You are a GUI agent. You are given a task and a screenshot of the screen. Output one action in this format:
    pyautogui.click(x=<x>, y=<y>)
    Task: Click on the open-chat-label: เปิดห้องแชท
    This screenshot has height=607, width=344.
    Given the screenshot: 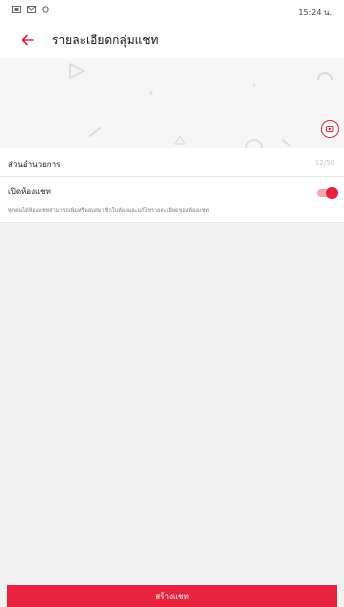 What is the action you would take?
    pyautogui.click(x=29, y=191)
    